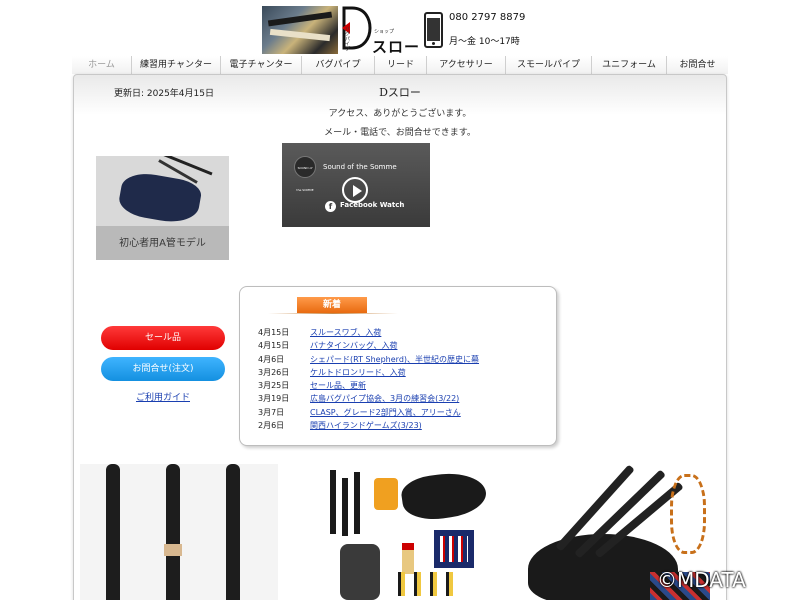 The height and width of the screenshot is (600, 800). What do you see at coordinates (400, 133) in the screenshot?
I see `welcome-text-2: メール・電話で、お問合せできます。` at bounding box center [400, 133].